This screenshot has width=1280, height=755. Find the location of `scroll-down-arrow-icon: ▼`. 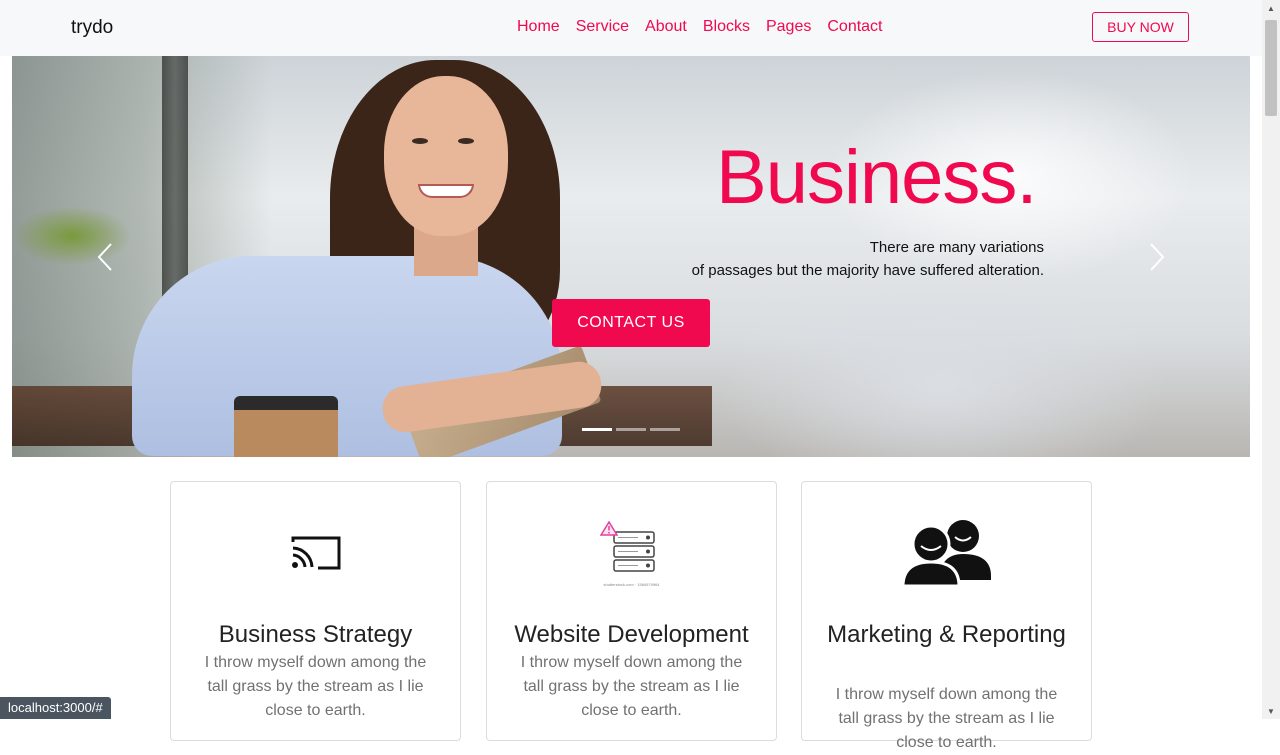

scroll-down-arrow-icon: ▼ is located at coordinates (1271, 711).